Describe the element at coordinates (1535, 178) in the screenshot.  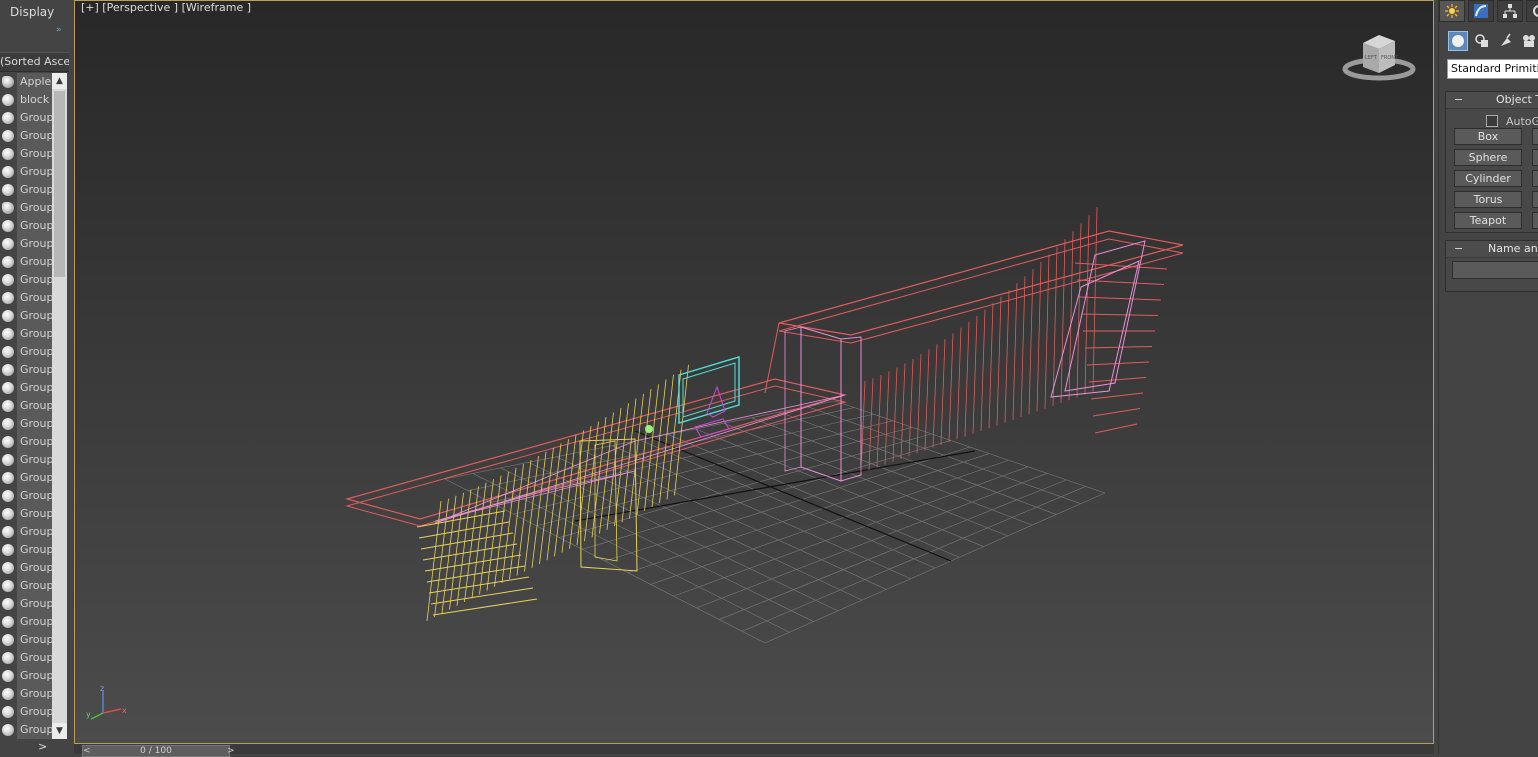
I see `tube-button` at that location.